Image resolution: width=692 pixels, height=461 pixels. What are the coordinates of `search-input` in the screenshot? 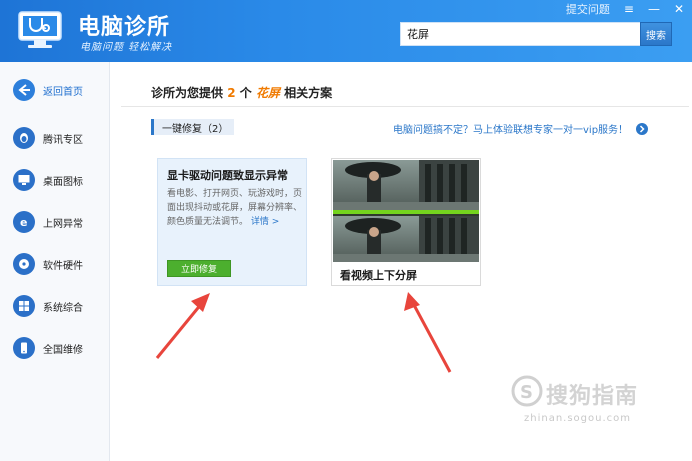 It's located at (520, 34).